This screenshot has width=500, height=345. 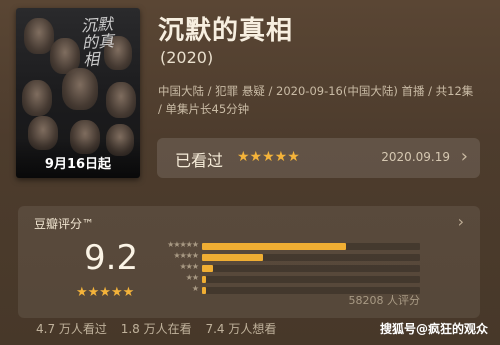 I want to click on rating-distribution-row: ★★★★★, so click(x=304, y=246).